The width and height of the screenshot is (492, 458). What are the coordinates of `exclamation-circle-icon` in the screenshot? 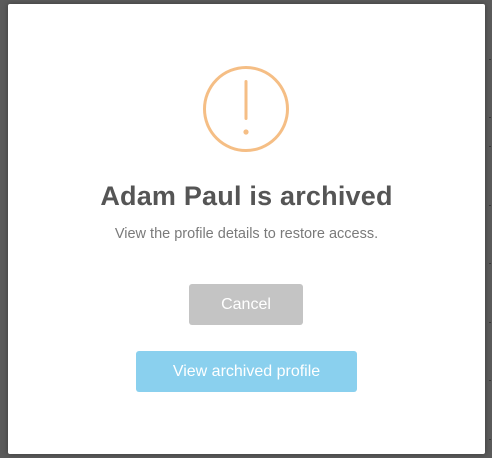 It's located at (246, 109).